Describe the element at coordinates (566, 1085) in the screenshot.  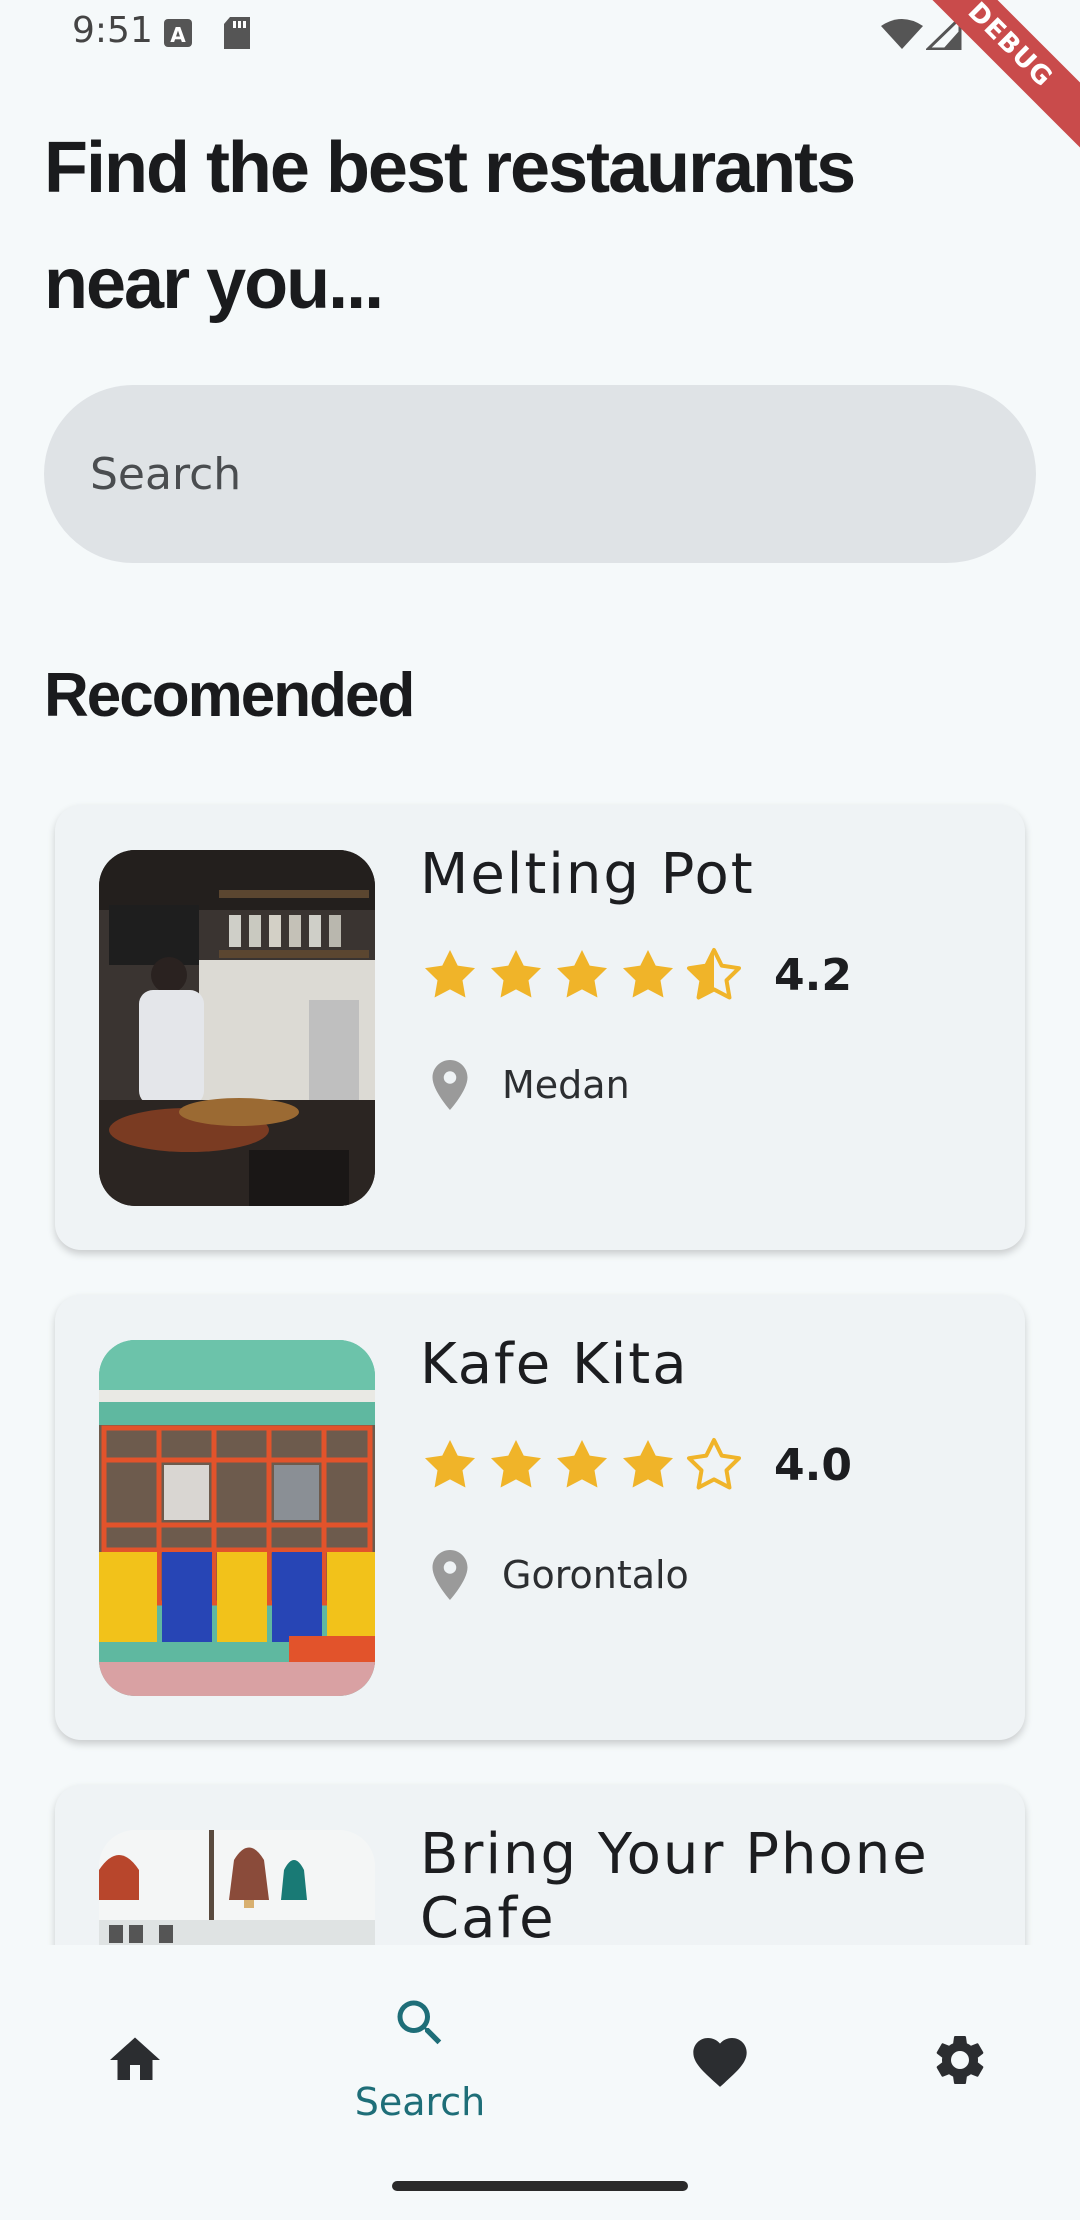
I see `restaurant-city: Medan` at that location.